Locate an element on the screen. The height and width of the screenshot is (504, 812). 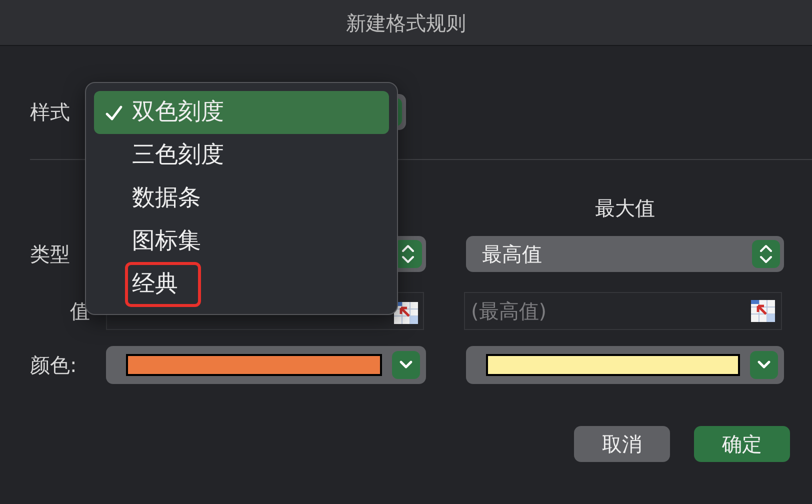
menu-item: 双色刻度 is located at coordinates (241, 112).